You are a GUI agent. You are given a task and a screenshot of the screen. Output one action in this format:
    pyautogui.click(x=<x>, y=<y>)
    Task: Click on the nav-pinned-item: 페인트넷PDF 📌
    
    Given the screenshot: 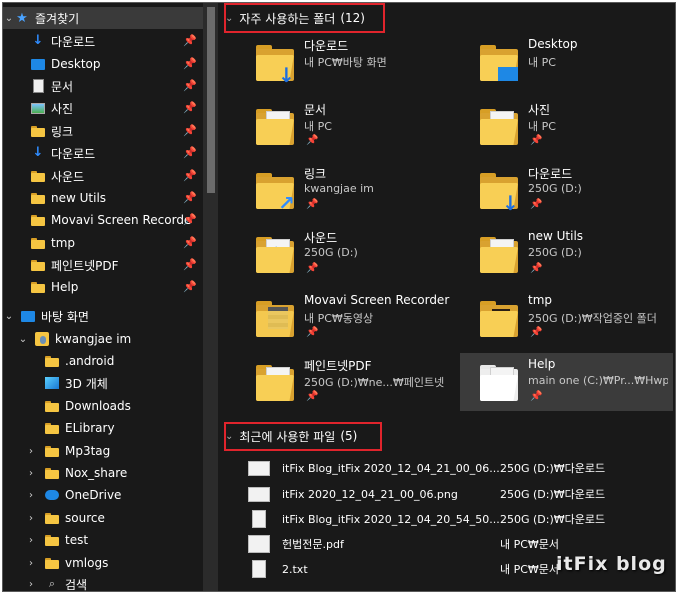 What is the action you would take?
    pyautogui.click(x=103, y=265)
    